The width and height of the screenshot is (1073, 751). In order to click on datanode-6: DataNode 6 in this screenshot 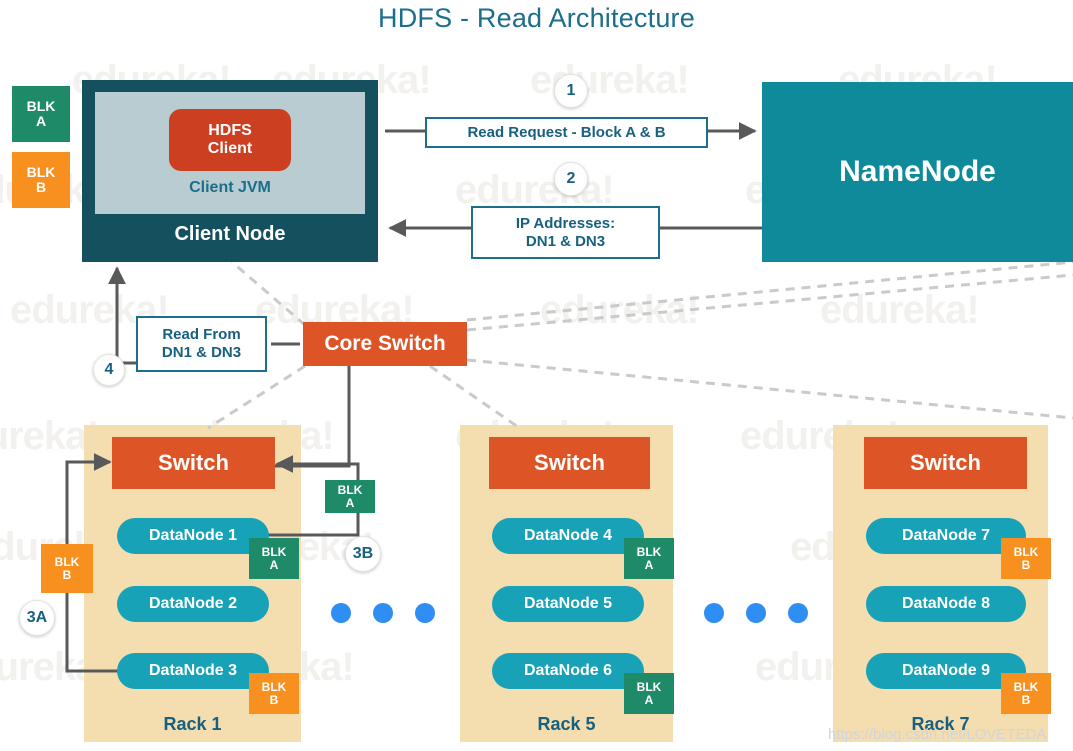, I will do `click(568, 671)`.